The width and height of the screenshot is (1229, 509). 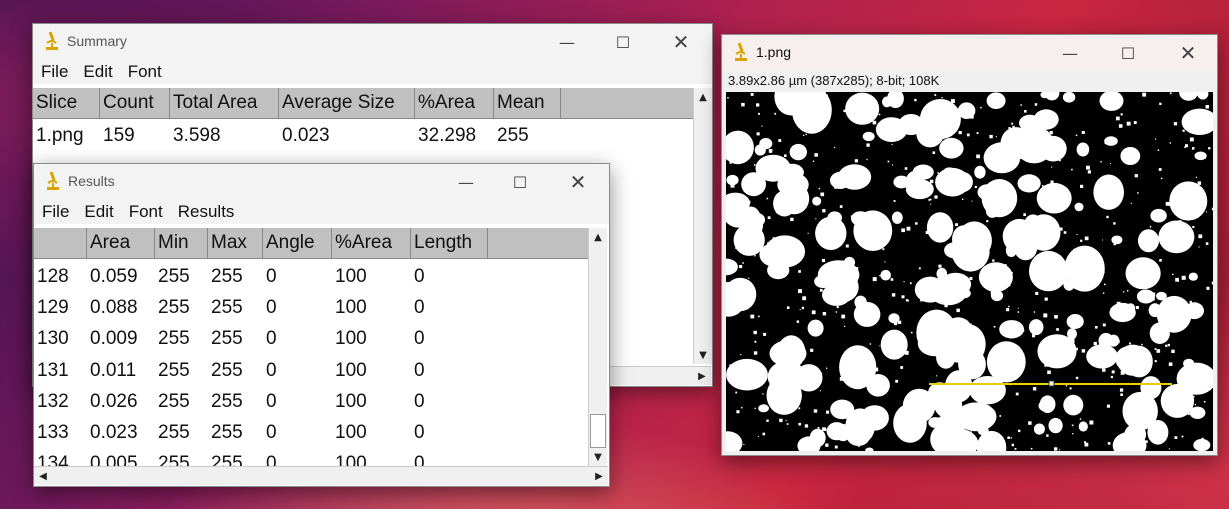 What do you see at coordinates (114, 433) in the screenshot?
I see `table-cell: 0.023` at bounding box center [114, 433].